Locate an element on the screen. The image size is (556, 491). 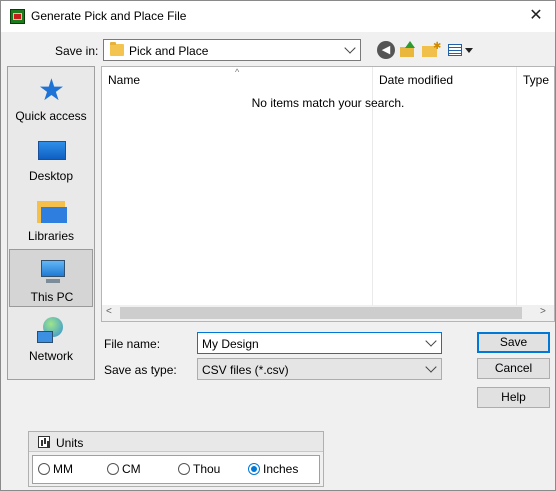
place-quick-access: ★ Quick access is located at coordinates (51, 98).